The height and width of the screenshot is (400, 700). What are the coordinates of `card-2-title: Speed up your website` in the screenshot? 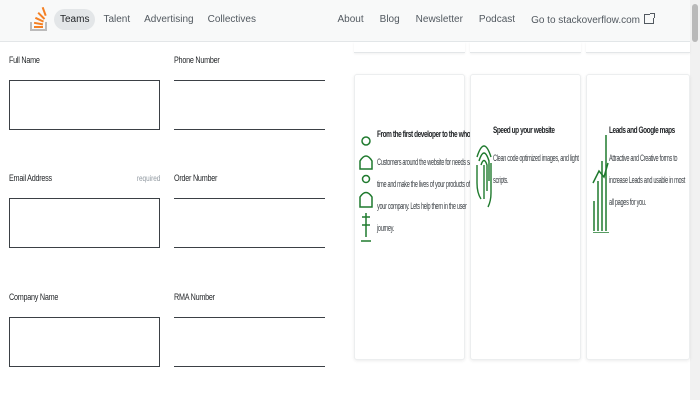 It's located at (524, 130).